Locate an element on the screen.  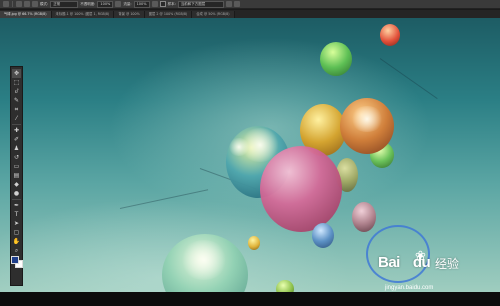
eraser-tool-icon: ▭ is located at coordinates (16, 166).